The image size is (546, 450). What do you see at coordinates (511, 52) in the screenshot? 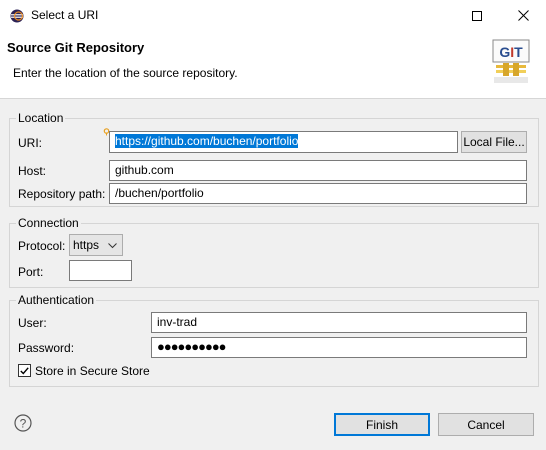
I see `svg-text: GIT` at bounding box center [511, 52].